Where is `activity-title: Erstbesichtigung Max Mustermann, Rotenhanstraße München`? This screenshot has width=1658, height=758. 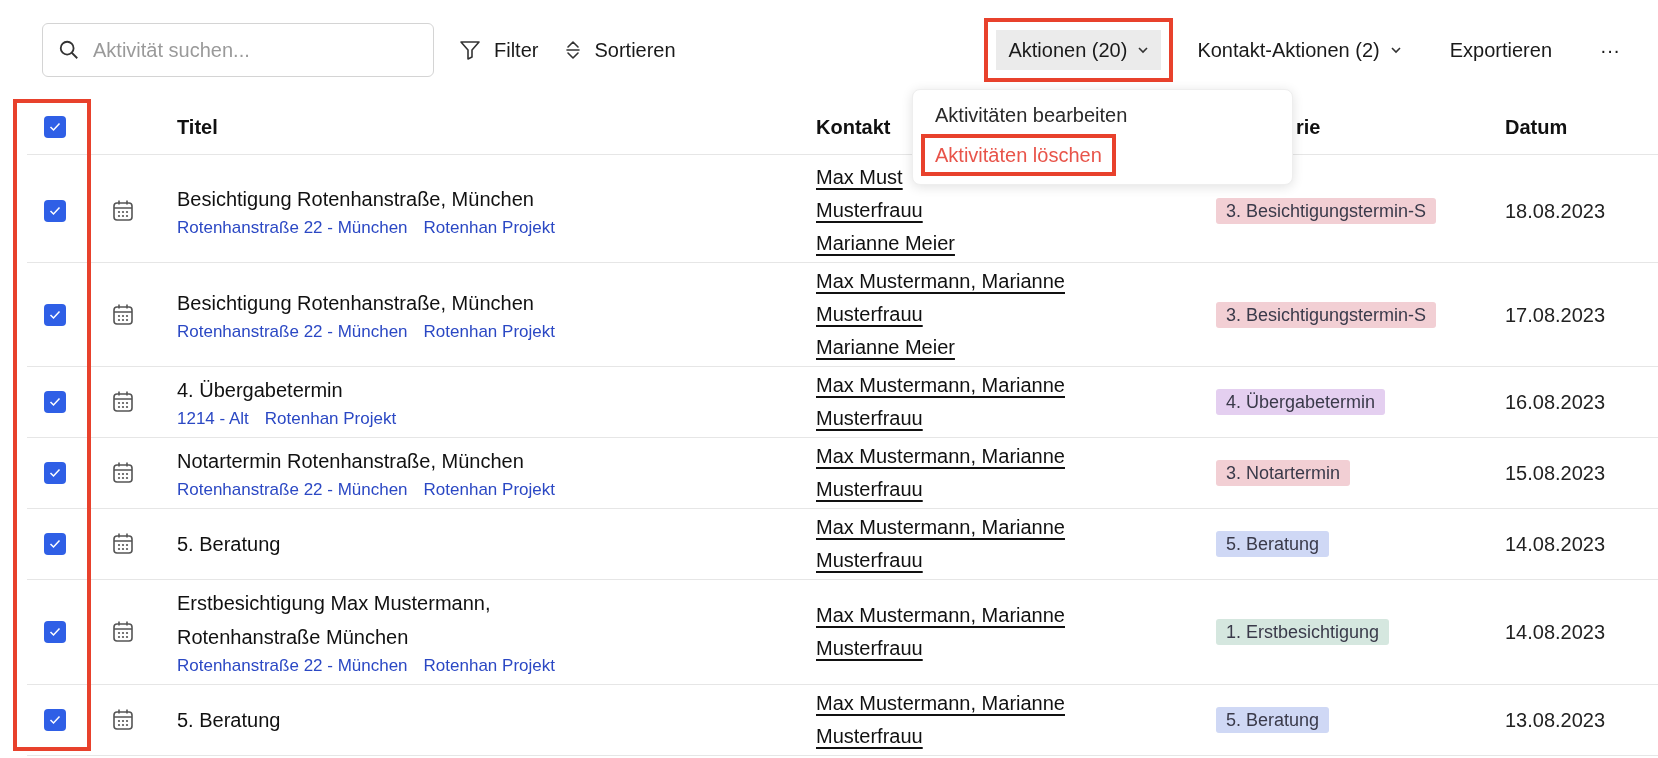
activity-title: Erstbesichtigung Max Mustermann, Rotenhanstraße München is located at coordinates (334, 620).